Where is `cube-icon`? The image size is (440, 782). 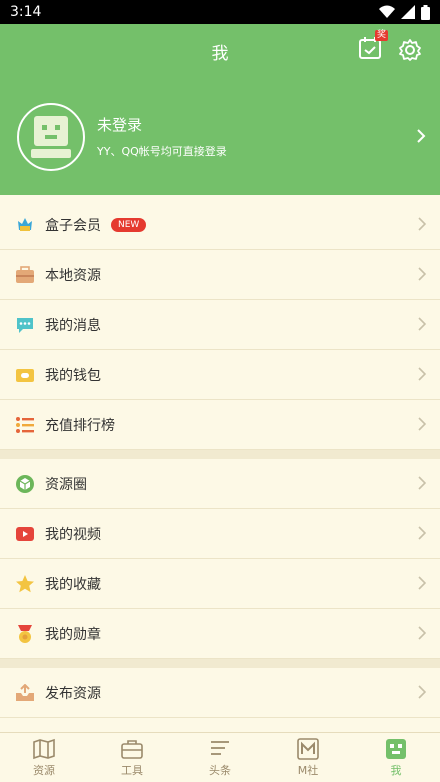 cube-icon is located at coordinates (25, 484).